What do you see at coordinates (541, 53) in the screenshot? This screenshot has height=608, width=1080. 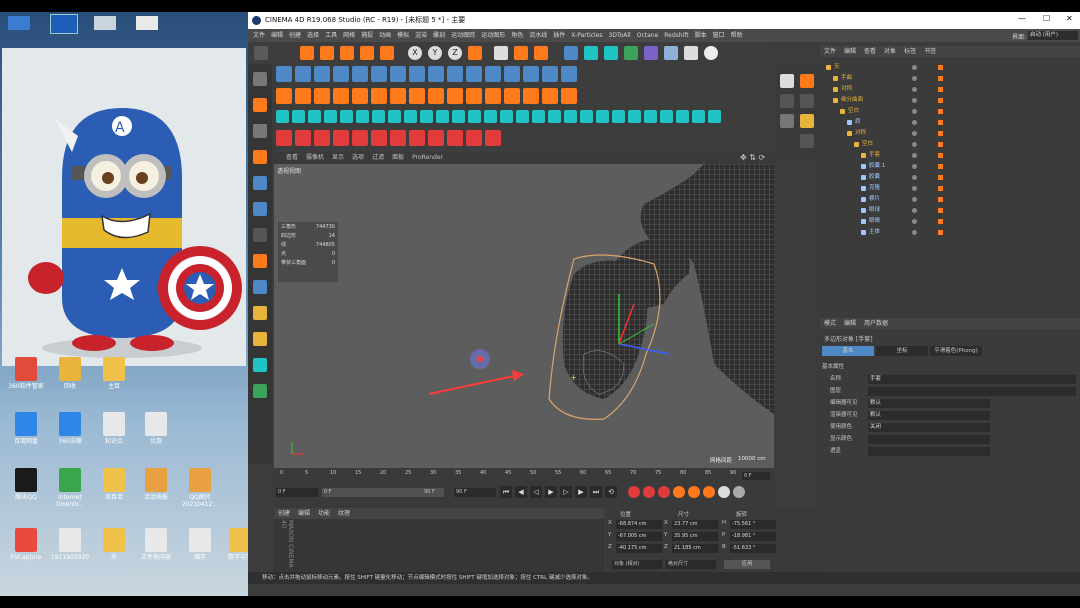 I see `render-settings-icon` at bounding box center [541, 53].